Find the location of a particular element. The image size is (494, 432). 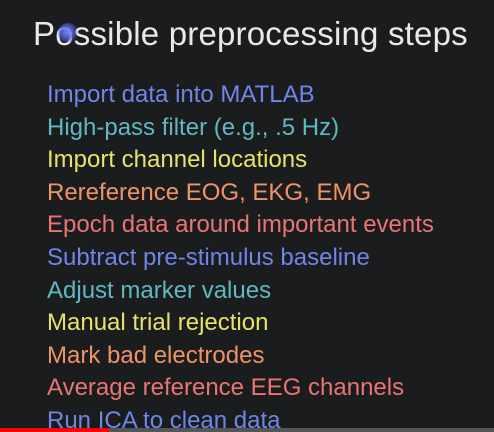

step-manual-trial-rejection: Manual trial rejection is located at coordinates (158, 323).